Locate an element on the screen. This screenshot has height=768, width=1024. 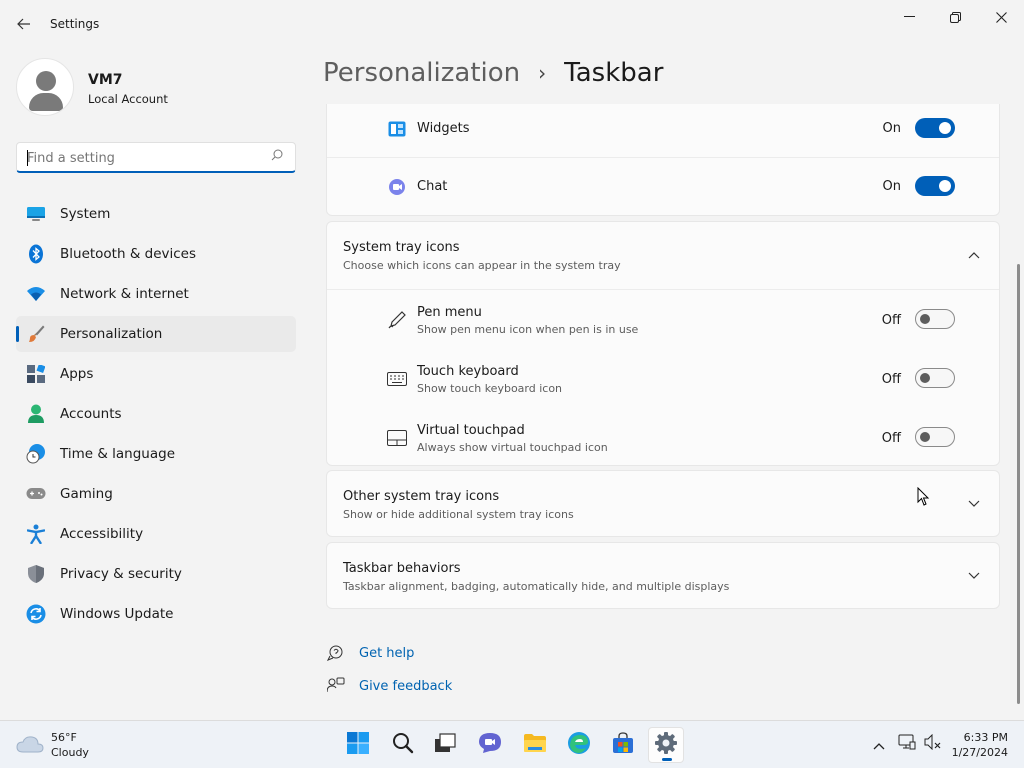
sidebar-item-label: Personalization is located at coordinates (111, 334).